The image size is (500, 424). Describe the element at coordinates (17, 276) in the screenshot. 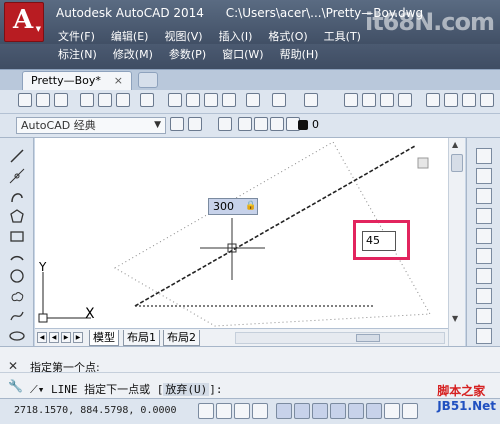

I see `circle-icon` at that location.